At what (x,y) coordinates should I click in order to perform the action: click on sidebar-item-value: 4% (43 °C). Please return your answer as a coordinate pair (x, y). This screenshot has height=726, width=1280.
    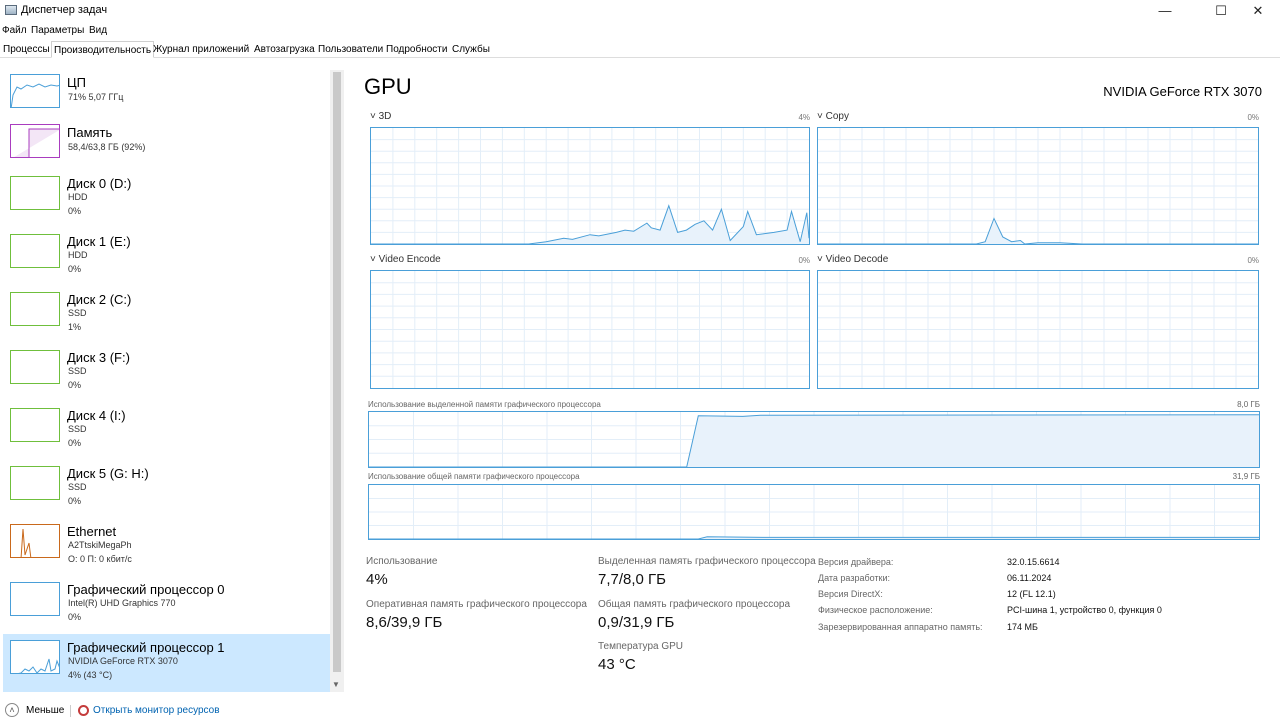
    Looking at the image, I should click on (90, 675).